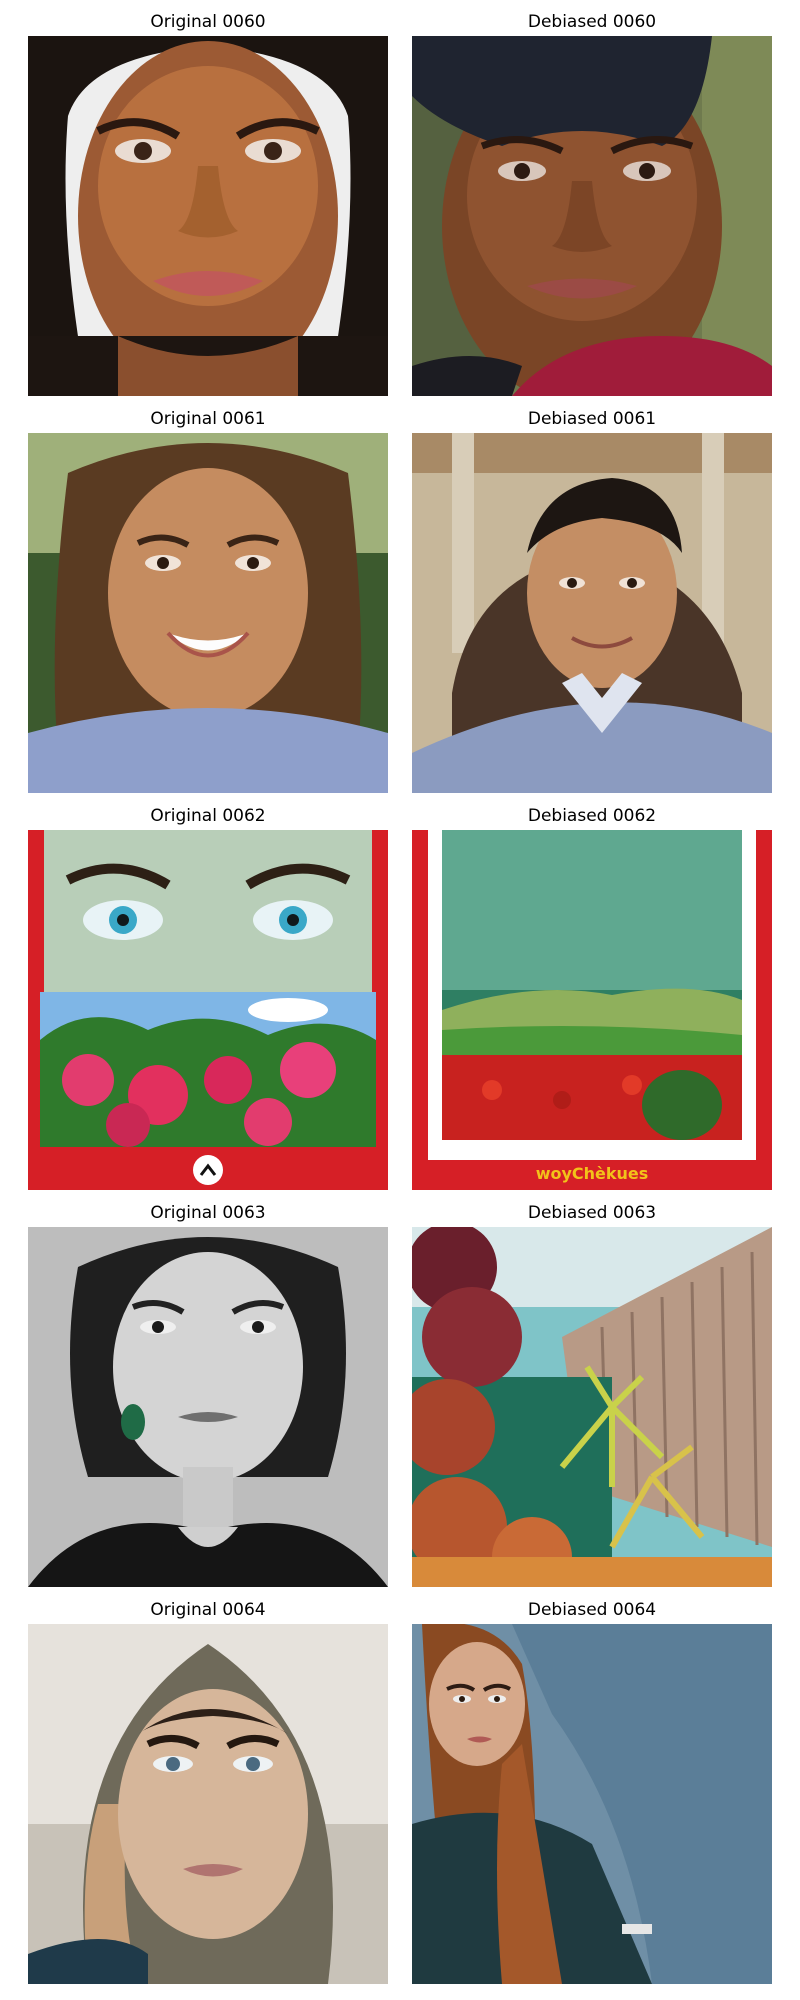  Describe the element at coordinates (592, 216) in the screenshot. I see `debiased-0060-image` at that location.